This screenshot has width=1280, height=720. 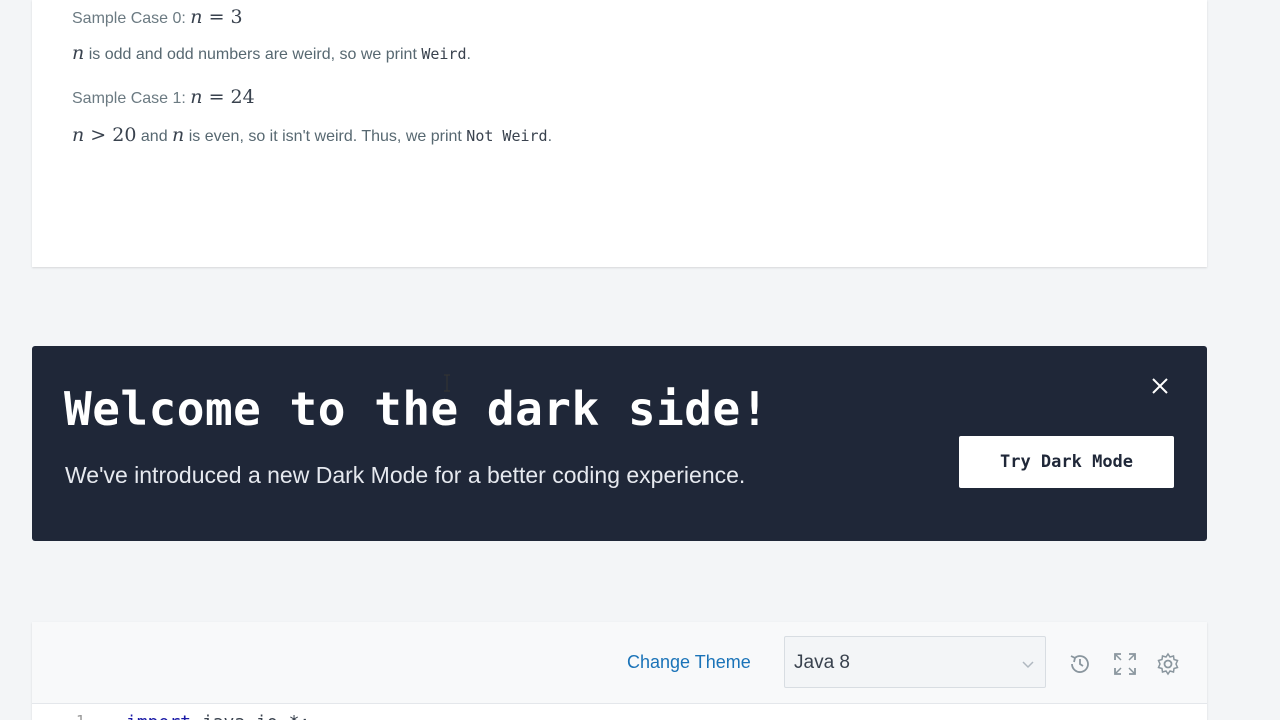 I want to click on sample-case-0-math: n = 3, so click(x=216, y=17).